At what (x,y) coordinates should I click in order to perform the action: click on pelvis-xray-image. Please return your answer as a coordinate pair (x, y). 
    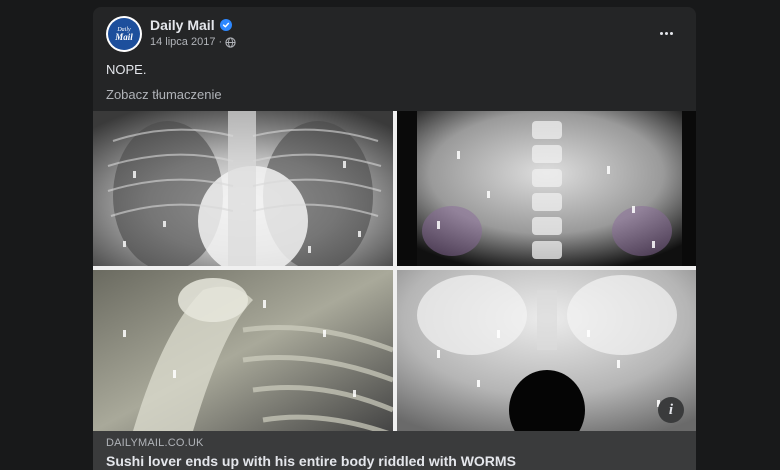
    Looking at the image, I should click on (546, 350).